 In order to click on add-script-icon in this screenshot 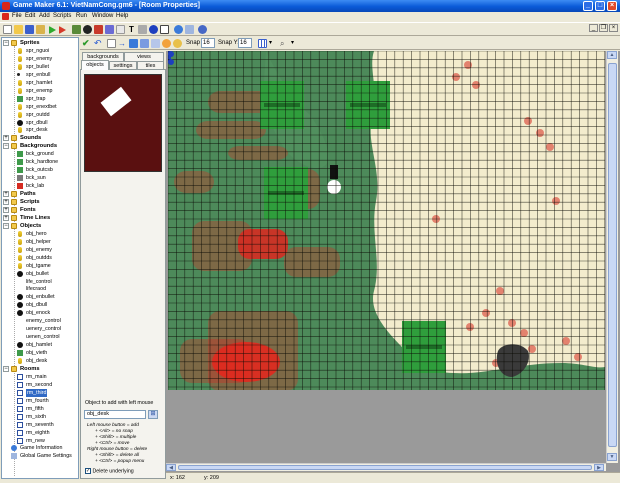, I will do `click(120, 29)`.